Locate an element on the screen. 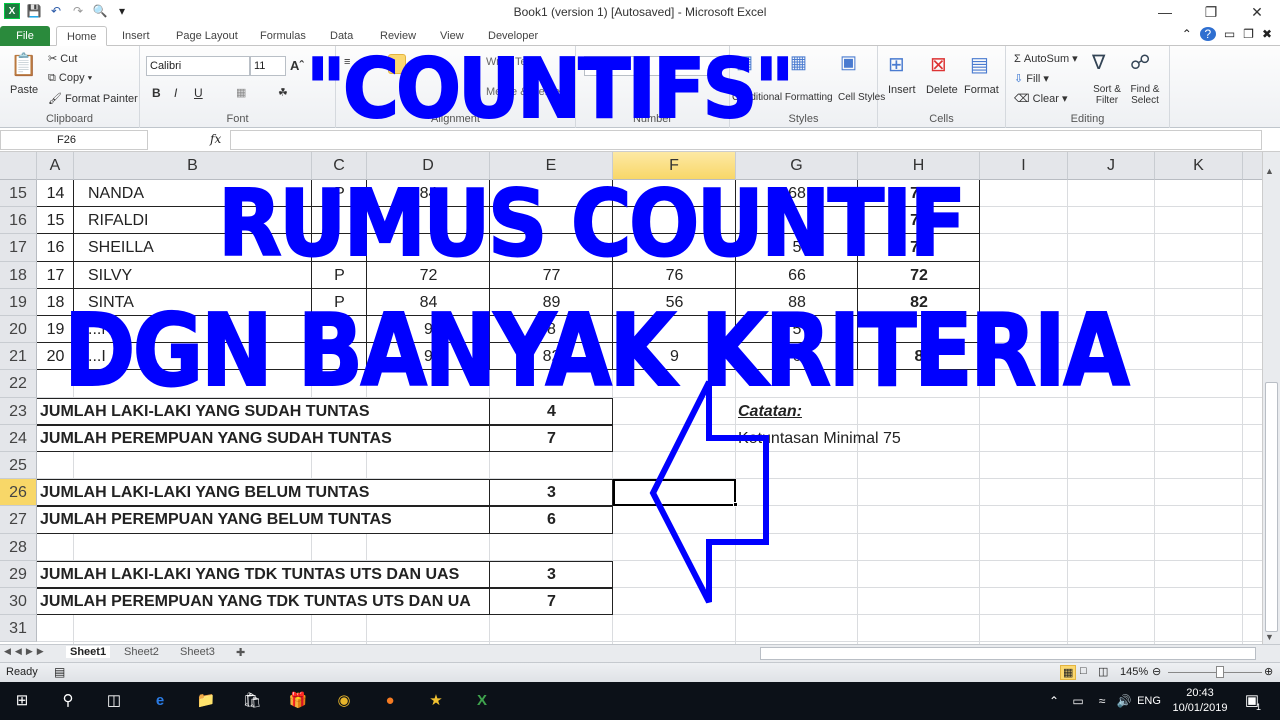  row-header-18: 18 is located at coordinates (18, 275).